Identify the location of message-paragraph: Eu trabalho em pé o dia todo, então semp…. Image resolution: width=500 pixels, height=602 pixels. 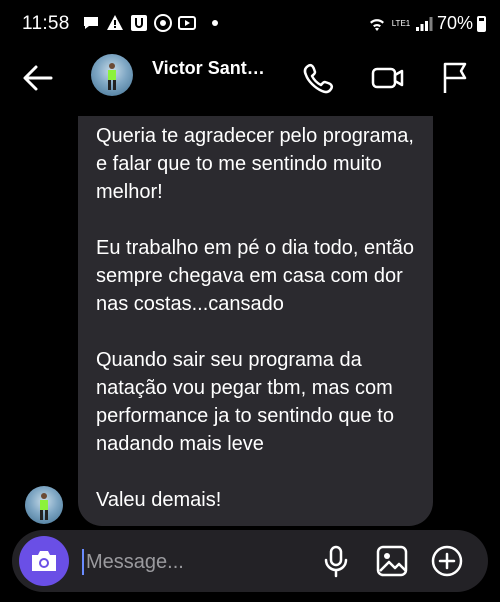
(255, 276).